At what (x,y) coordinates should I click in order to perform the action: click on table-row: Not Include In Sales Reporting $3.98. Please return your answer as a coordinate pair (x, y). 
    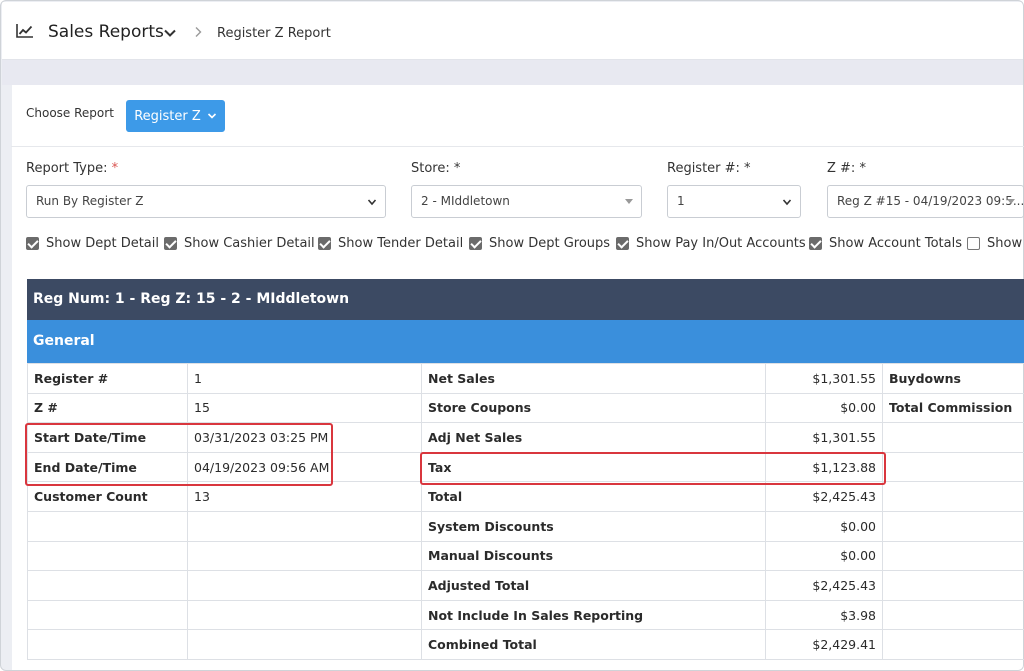
    Looking at the image, I should click on (525, 615).